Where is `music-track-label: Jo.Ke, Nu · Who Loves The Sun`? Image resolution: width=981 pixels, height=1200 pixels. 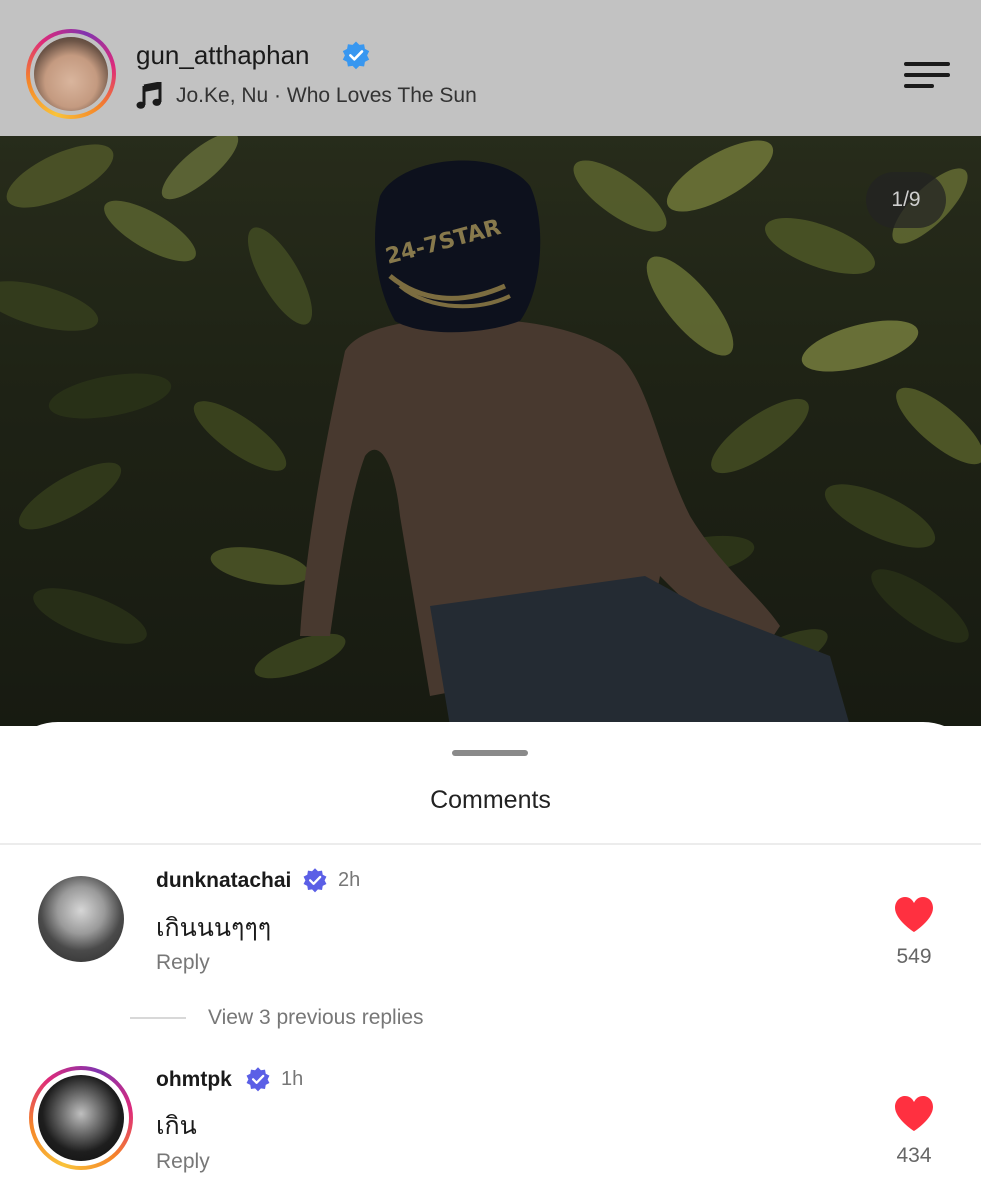
music-track-label: Jo.Ke, Nu · Who Loves The Sun is located at coordinates (326, 96).